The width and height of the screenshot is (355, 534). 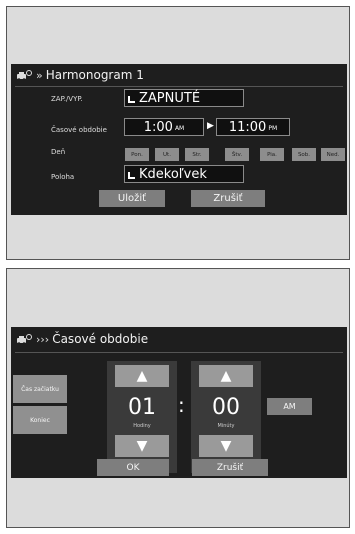 What do you see at coordinates (142, 426) in the screenshot?
I see `hours-unit: Hodiny` at bounding box center [142, 426].